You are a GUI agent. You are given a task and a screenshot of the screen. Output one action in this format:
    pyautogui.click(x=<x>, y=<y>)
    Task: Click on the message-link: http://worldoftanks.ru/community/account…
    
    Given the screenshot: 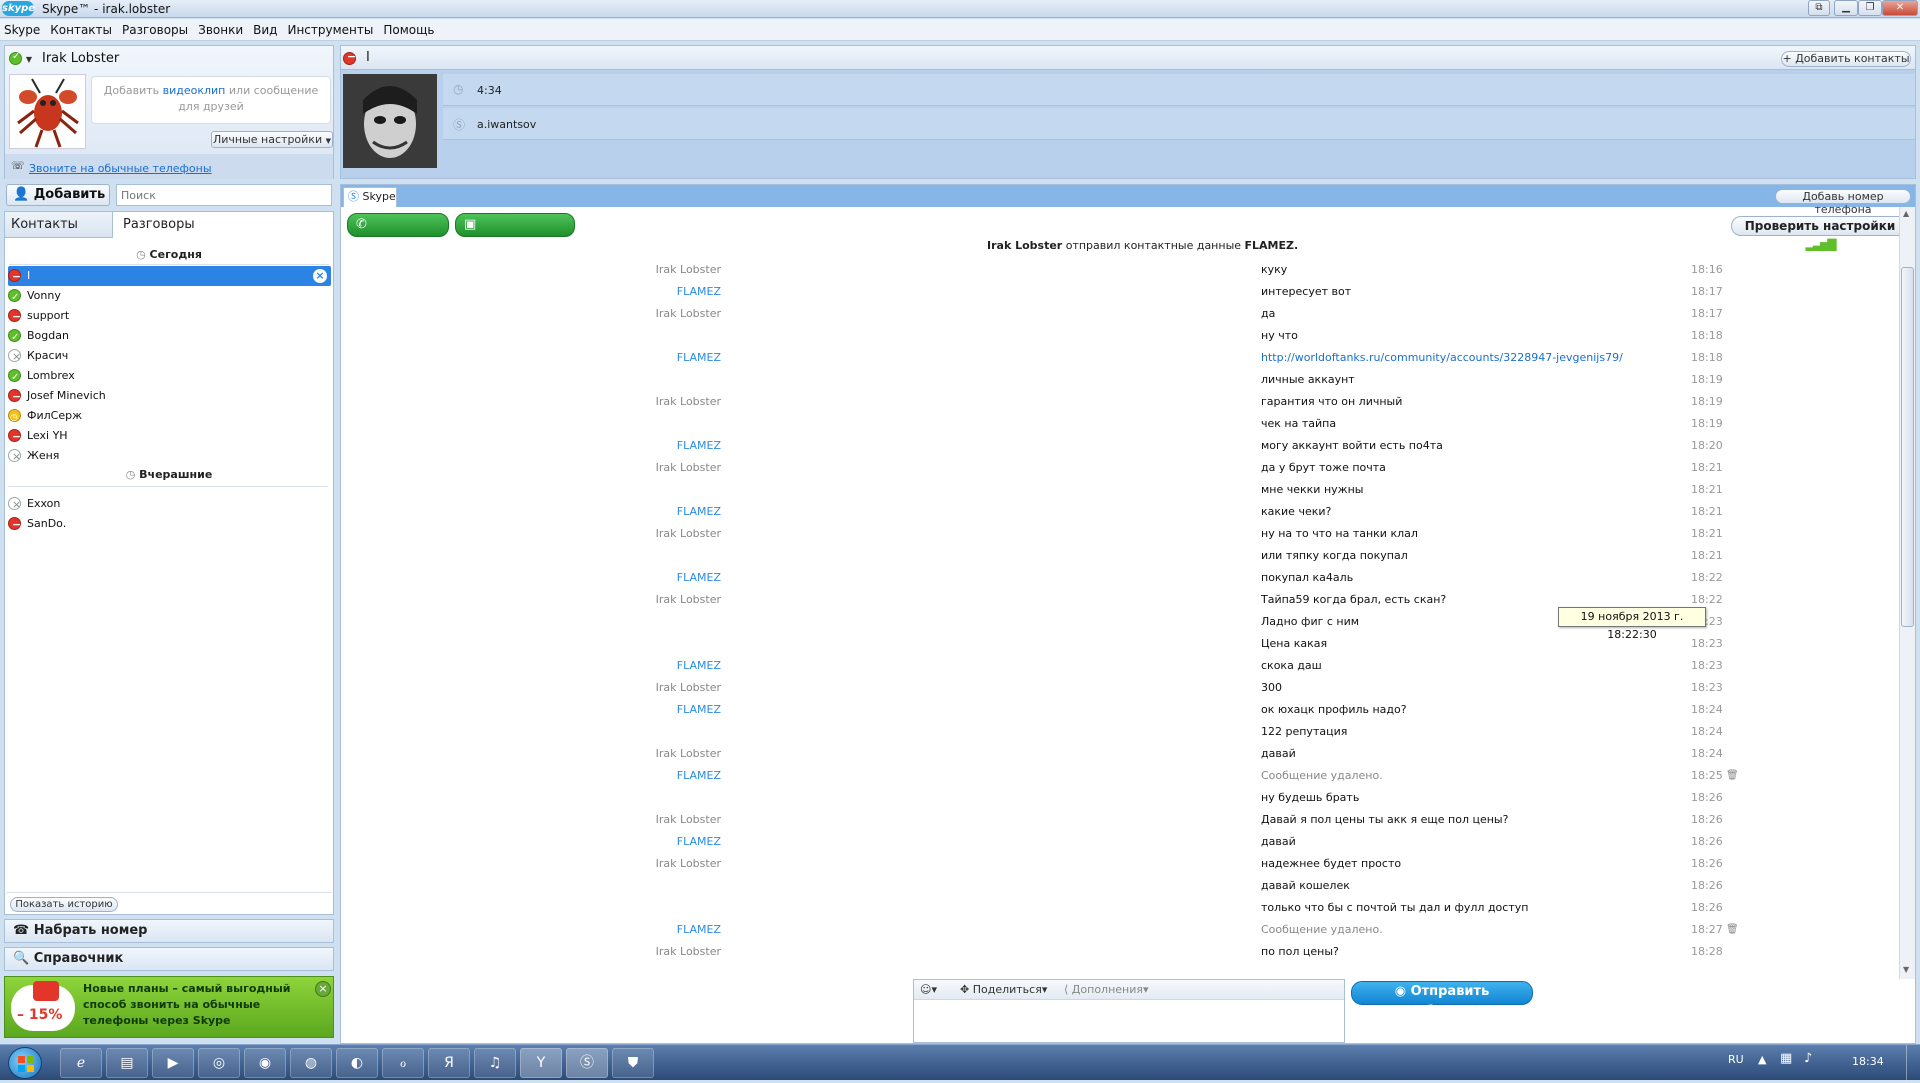 What is the action you would take?
    pyautogui.click(x=1442, y=358)
    